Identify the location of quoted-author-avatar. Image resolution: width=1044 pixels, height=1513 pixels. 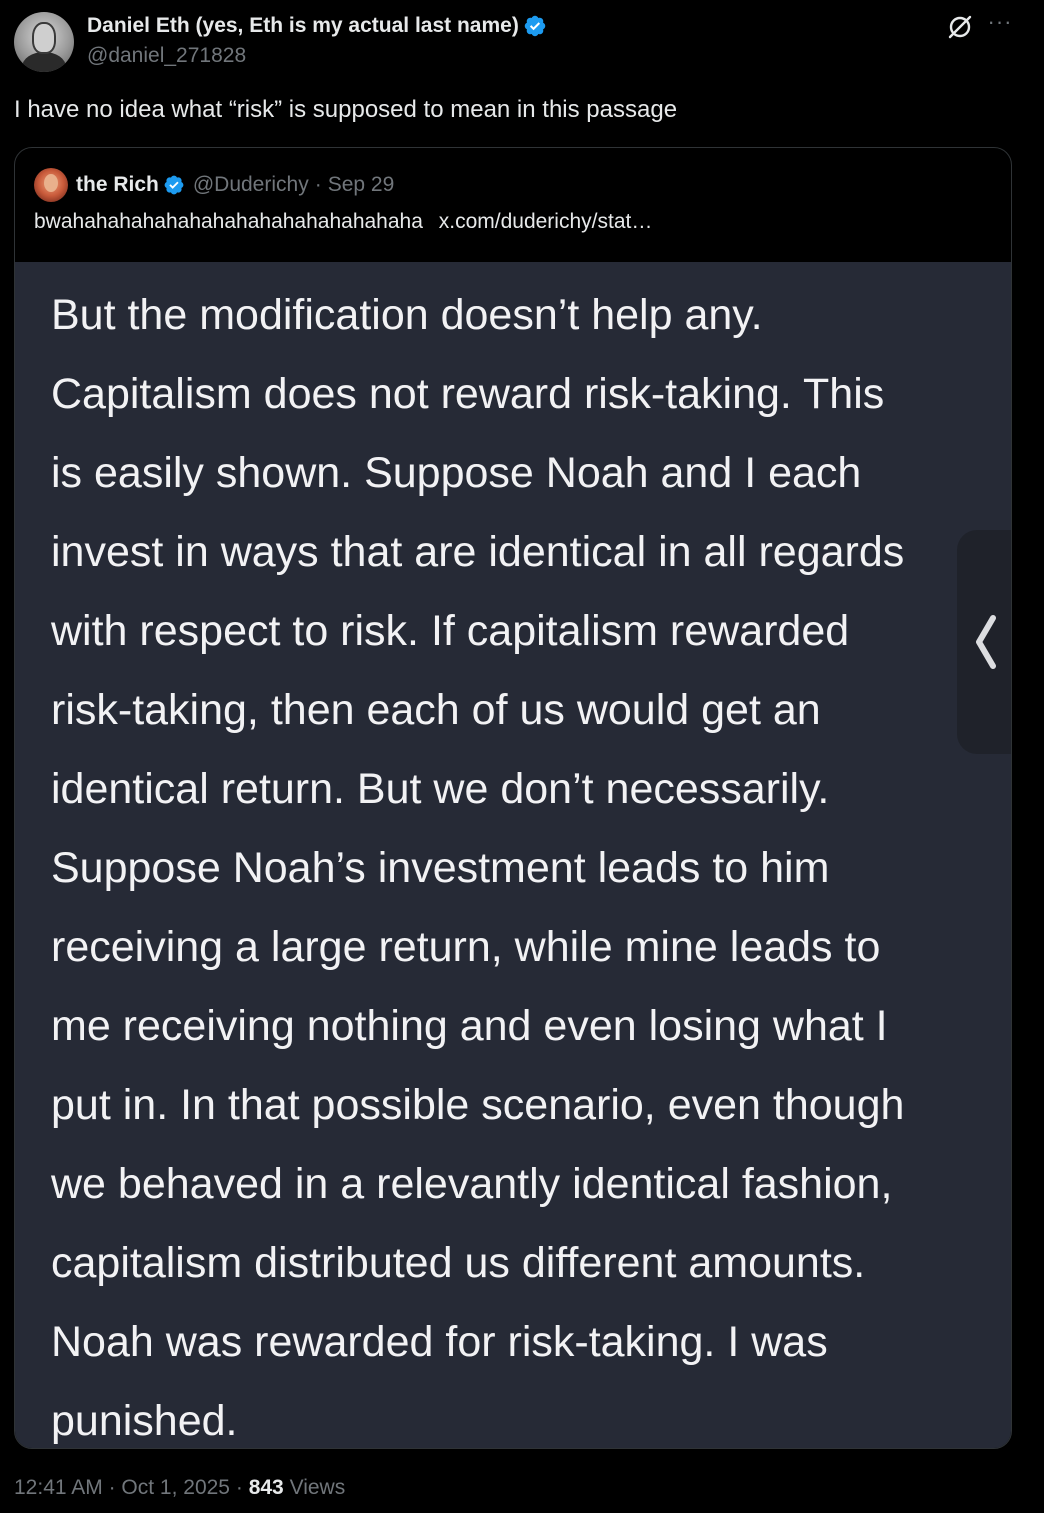
(51, 185).